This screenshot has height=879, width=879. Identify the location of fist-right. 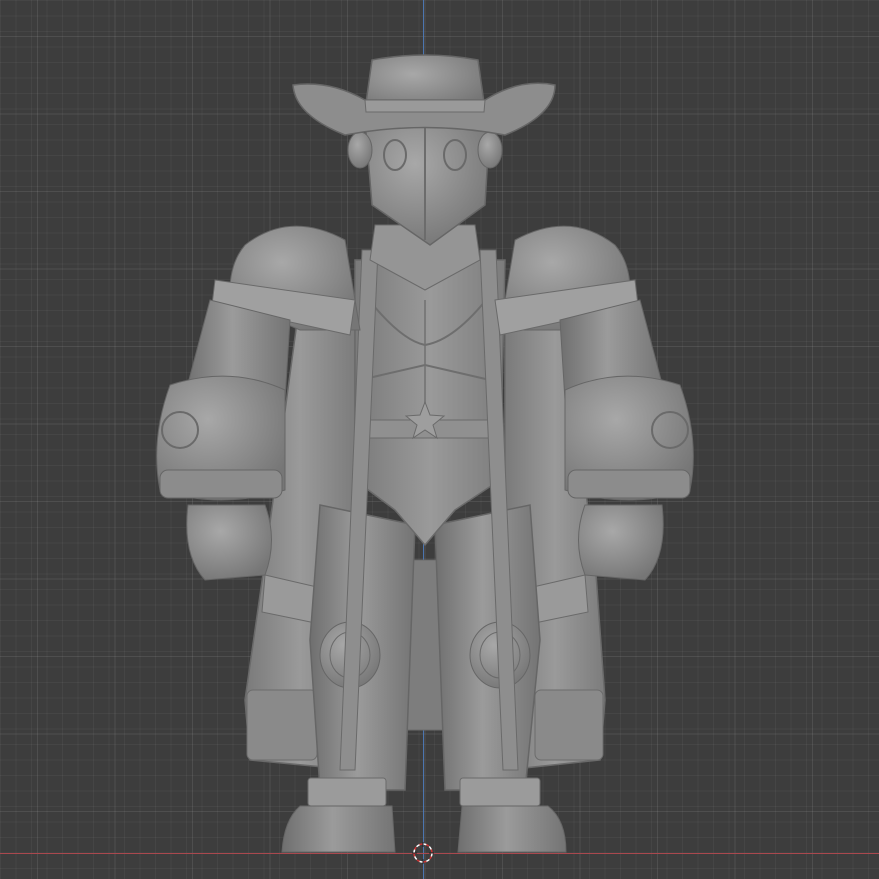
(621, 542).